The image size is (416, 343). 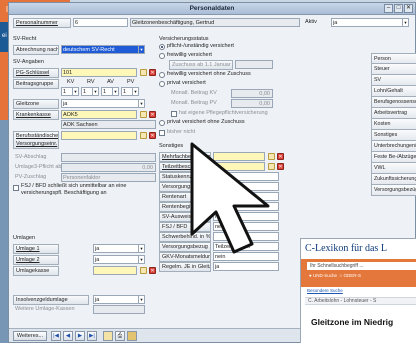 I want to click on maximize-icon: □, so click(x=398, y=8).